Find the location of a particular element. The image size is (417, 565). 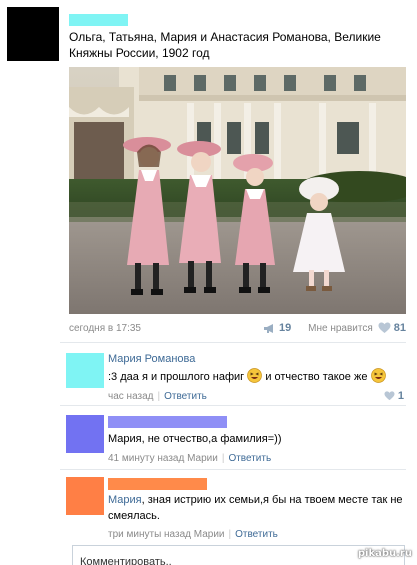

comment-text-part2: и отчество такое же is located at coordinates (316, 377).